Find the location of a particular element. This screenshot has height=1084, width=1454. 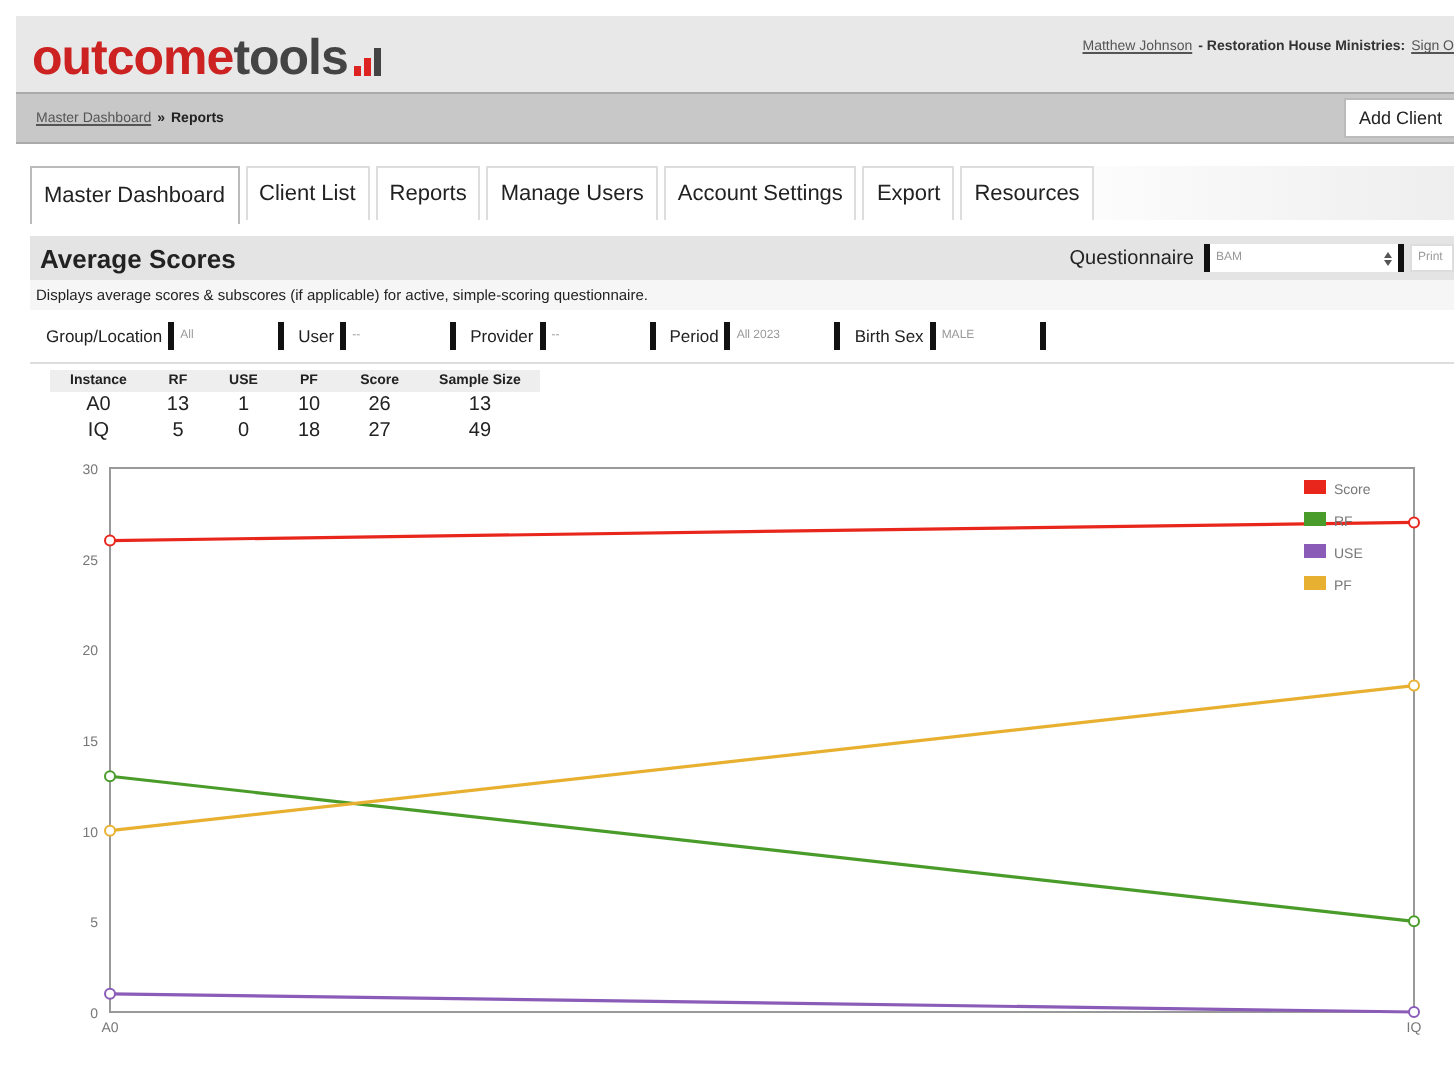

nav-tab: Master Dashboard is located at coordinates (134, 195).